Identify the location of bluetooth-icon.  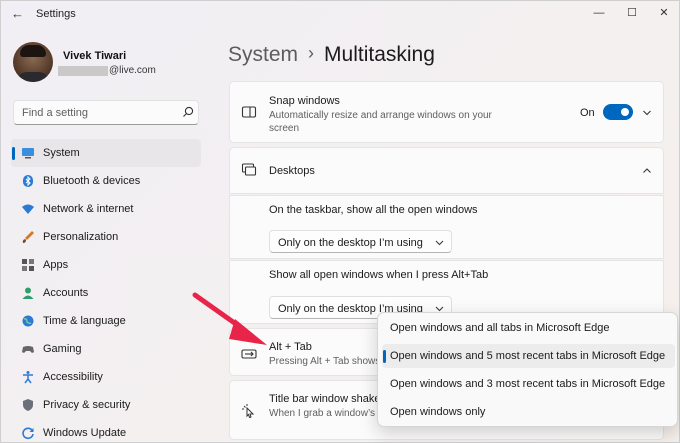
(28, 181).